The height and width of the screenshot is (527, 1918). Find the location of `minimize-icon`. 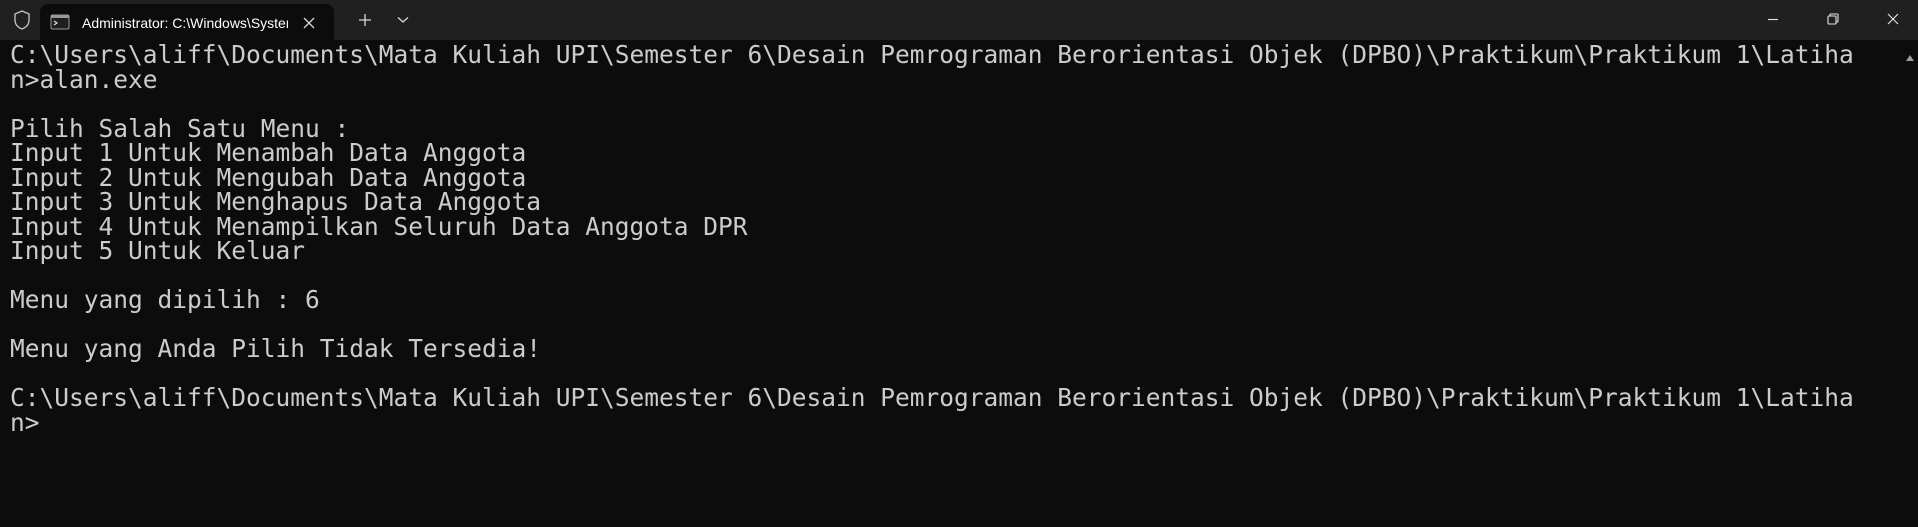

minimize-icon is located at coordinates (1773, 19).